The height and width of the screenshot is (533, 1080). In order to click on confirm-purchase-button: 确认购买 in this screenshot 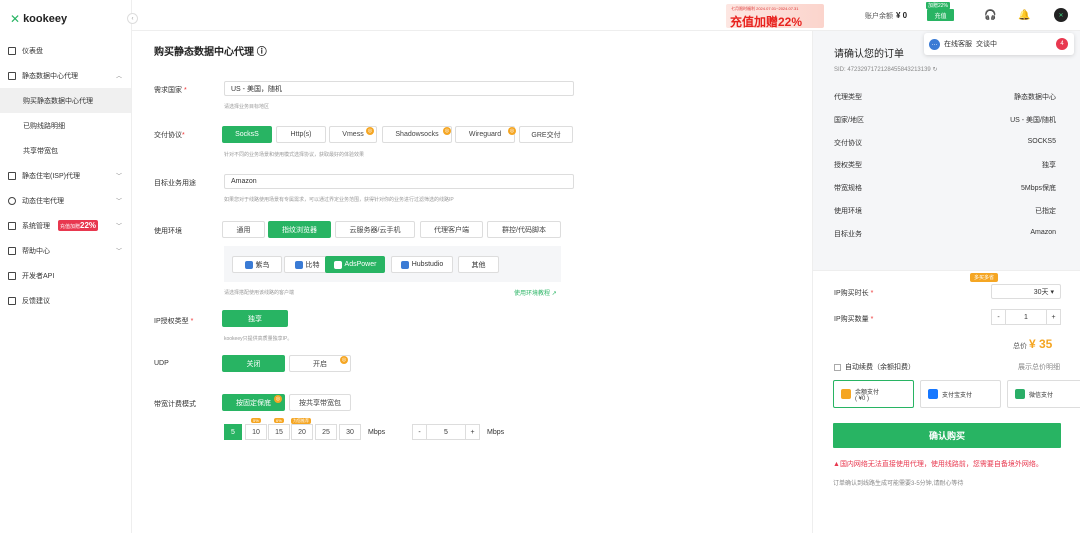, I will do `click(947, 435)`.